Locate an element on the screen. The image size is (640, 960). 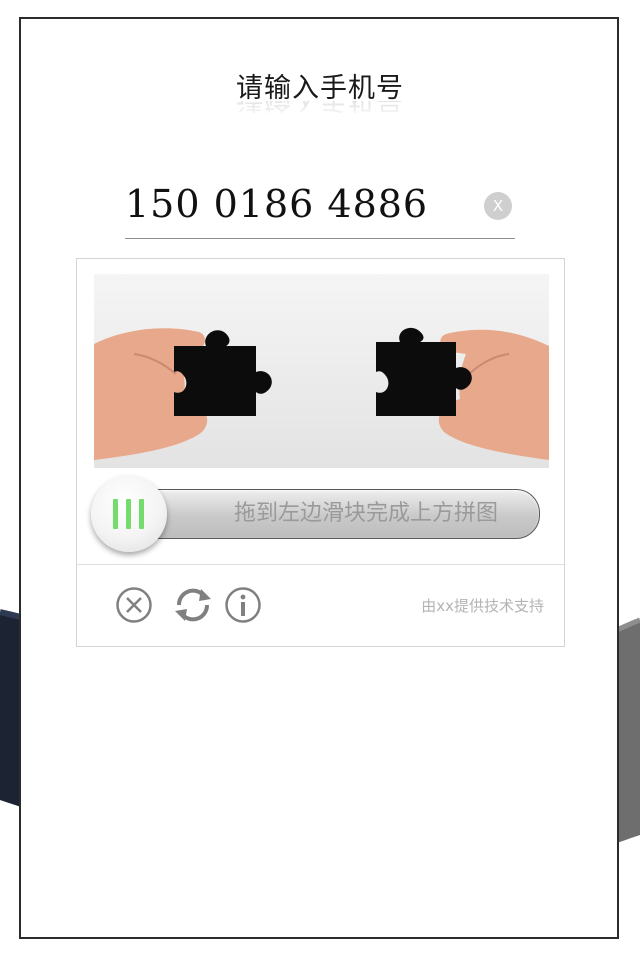
slider-track: 拖到左边滑块完成上方拼图 is located at coordinates (328, 514).